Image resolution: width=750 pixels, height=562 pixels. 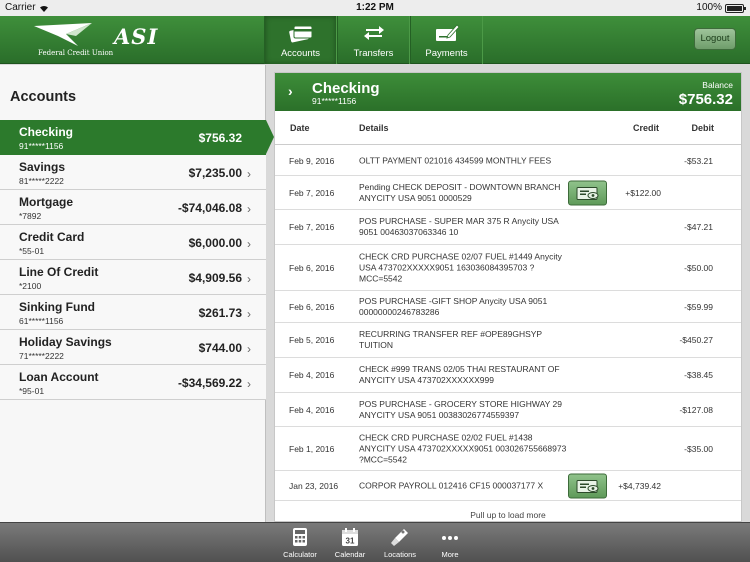 I want to click on transaction-debit: -$53.21, so click(x=698, y=160).